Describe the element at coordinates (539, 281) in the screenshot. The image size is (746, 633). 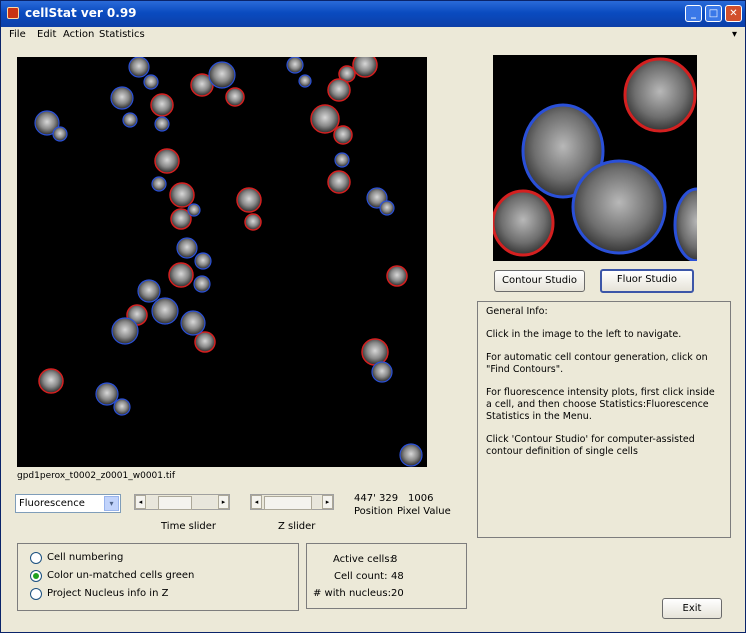
I see `contour-studio-button: Contour Studio` at that location.